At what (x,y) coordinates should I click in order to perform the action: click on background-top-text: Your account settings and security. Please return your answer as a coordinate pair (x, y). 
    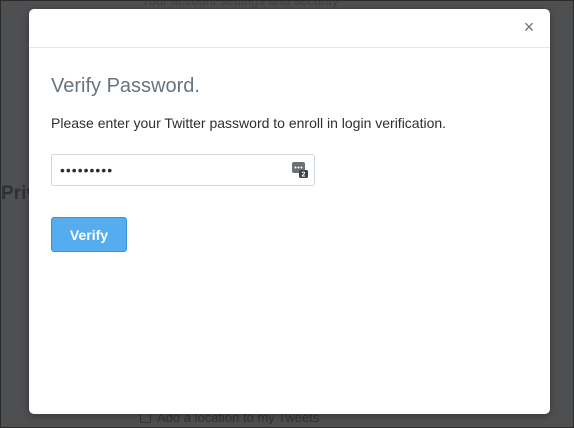
    Looking at the image, I should click on (240, 4).